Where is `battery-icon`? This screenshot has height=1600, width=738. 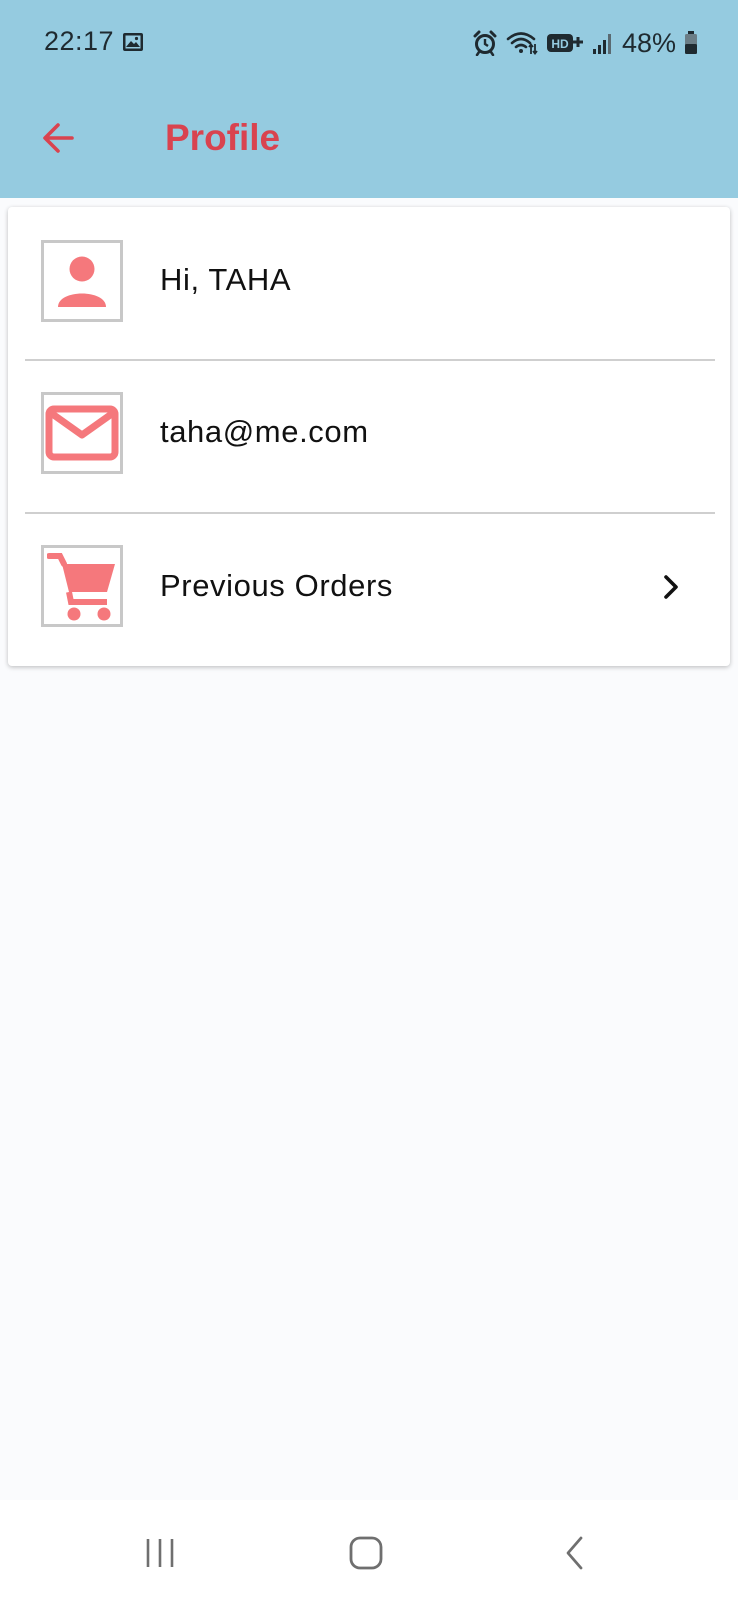
battery-icon is located at coordinates (691, 42).